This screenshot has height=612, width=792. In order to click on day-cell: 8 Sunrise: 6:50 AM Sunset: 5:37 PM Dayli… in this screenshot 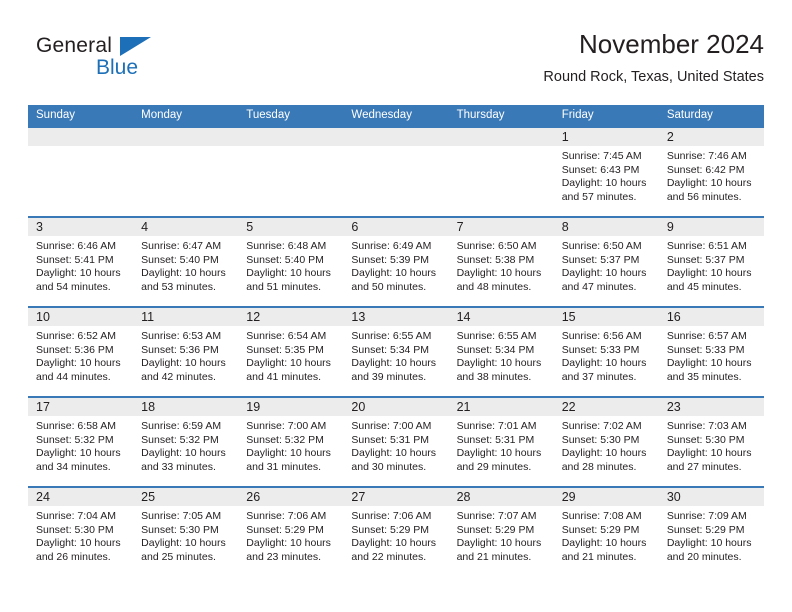, I will do `click(606, 262)`.